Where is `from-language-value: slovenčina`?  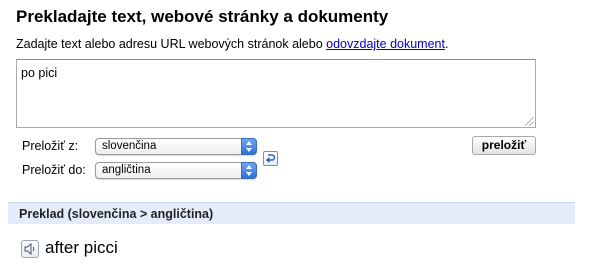 from-language-value: slovenčina is located at coordinates (129, 146).